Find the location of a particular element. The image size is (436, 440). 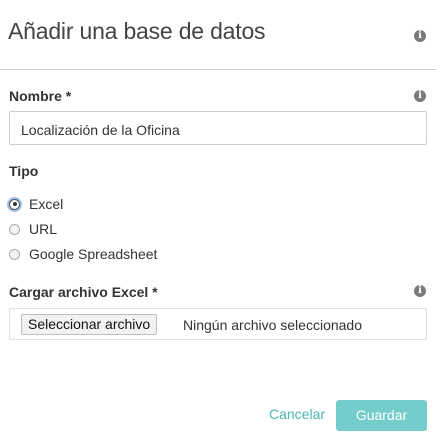

name-field: Localización de la Oficina is located at coordinates (218, 128).